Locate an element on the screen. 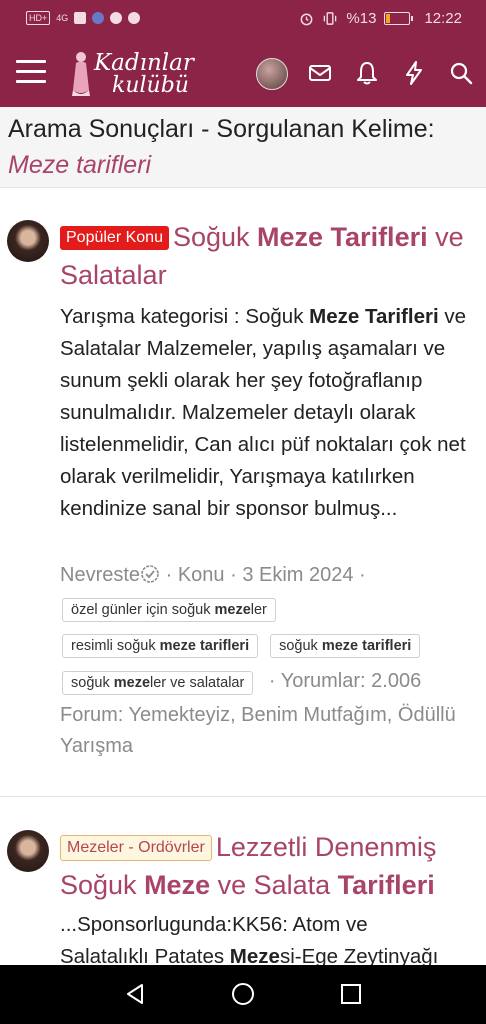 The width and height of the screenshot is (486, 1024). category-badge: Mezeler - Ordövrler is located at coordinates (136, 848).